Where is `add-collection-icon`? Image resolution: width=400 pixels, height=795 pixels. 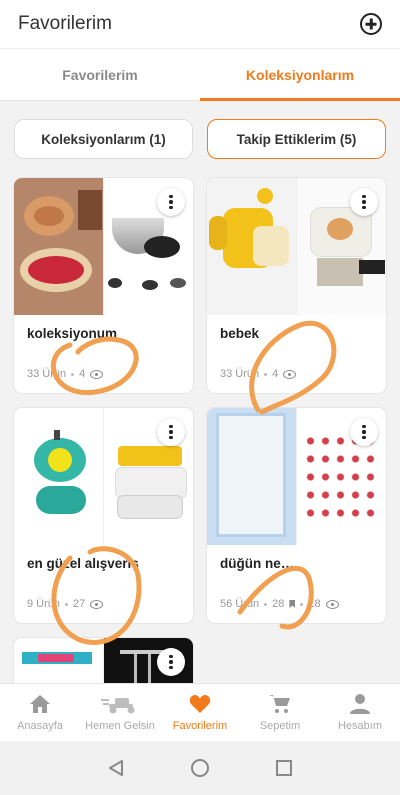
add-collection-icon is located at coordinates (371, 24).